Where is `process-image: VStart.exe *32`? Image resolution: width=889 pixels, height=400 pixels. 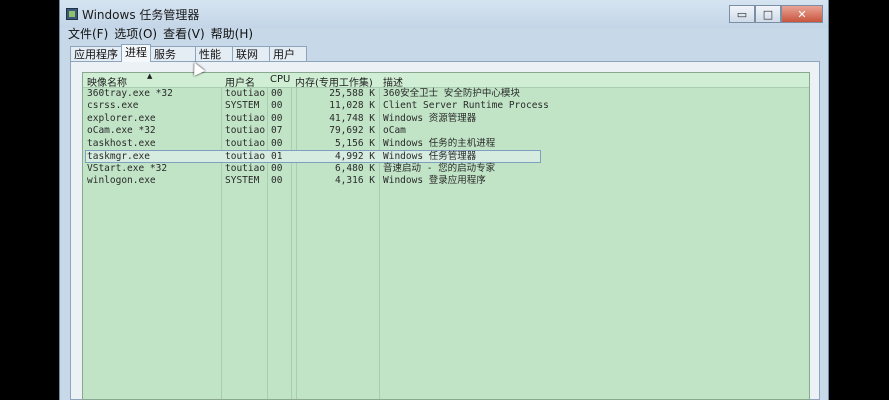 process-image: VStart.exe *32 is located at coordinates (127, 168).